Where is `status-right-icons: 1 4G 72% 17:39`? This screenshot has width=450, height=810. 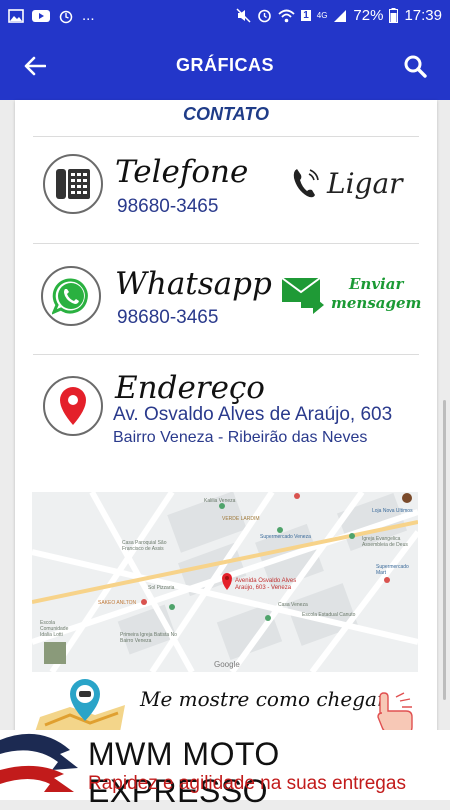
status-right-icons: 1 4G 72% 17:39 is located at coordinates (339, 15).